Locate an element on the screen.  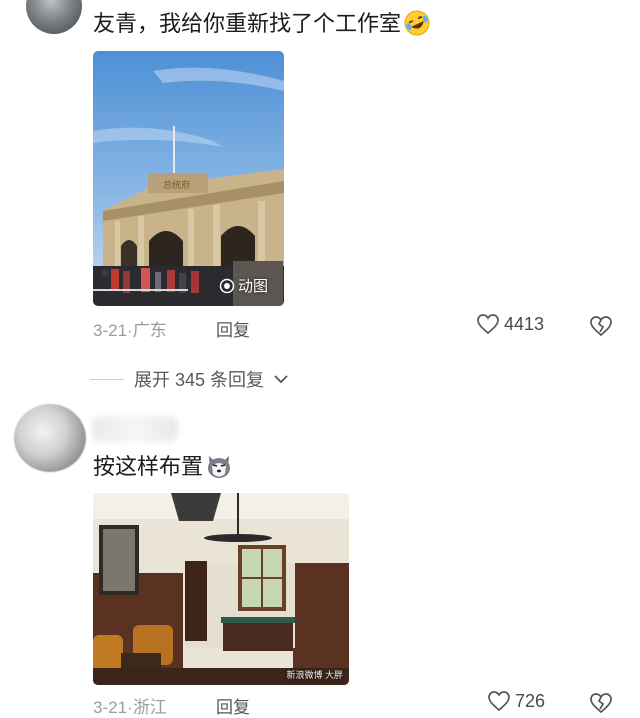
like-button: 4413 is located at coordinates (510, 324).